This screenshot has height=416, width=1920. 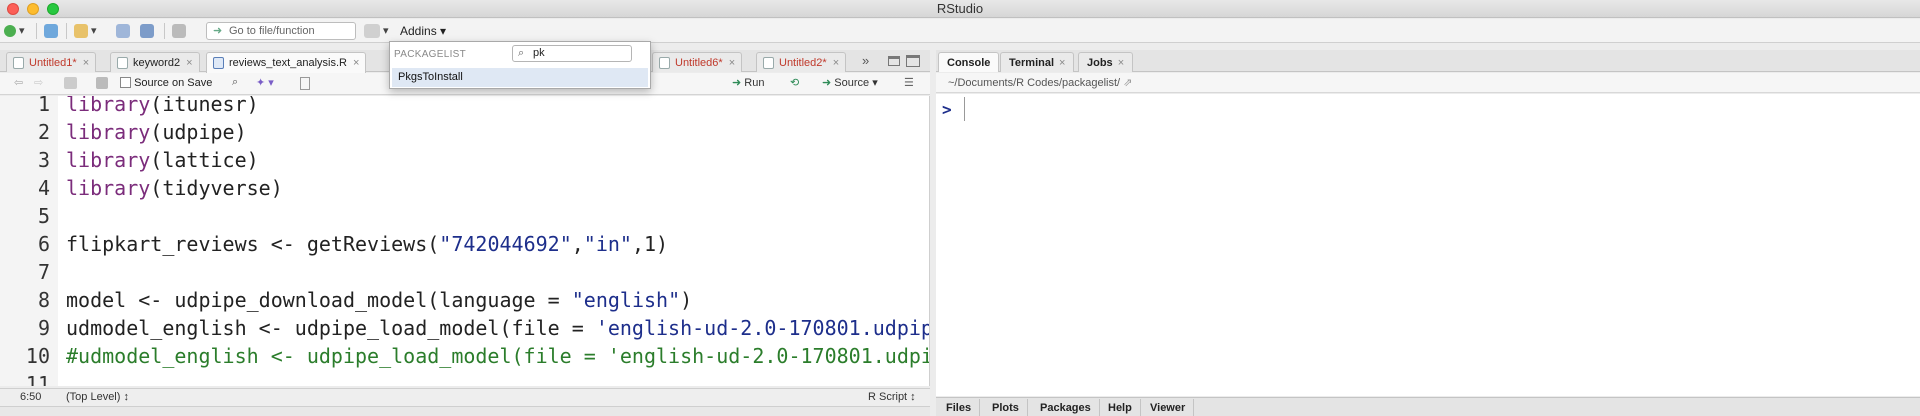 I want to click on code-text: library(lattice), so click(x=162, y=160).